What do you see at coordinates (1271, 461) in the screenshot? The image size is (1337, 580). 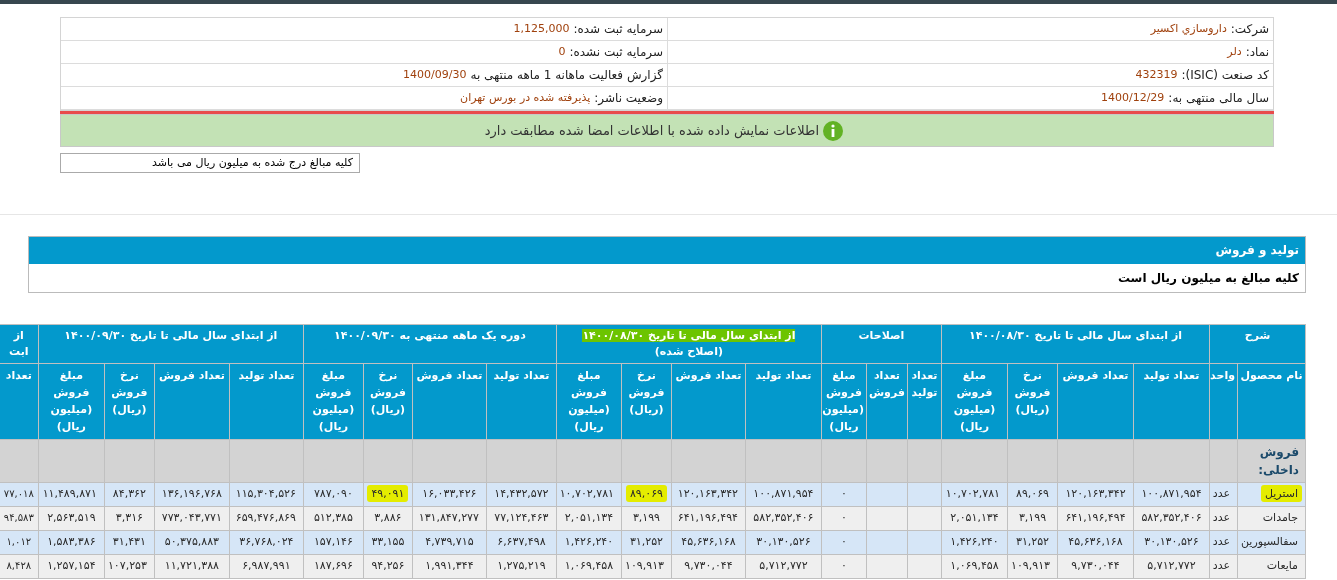 I see `category-label: فروش داخلی:` at bounding box center [1271, 461].